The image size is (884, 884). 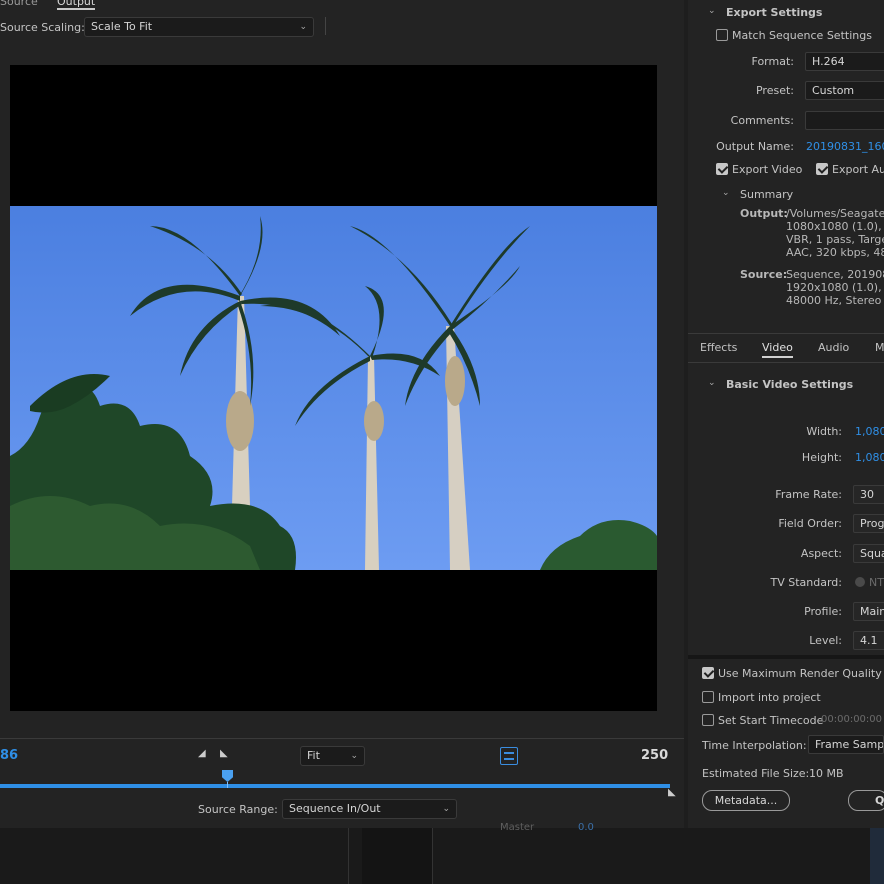 I want to click on comments-input, so click(x=844, y=120).